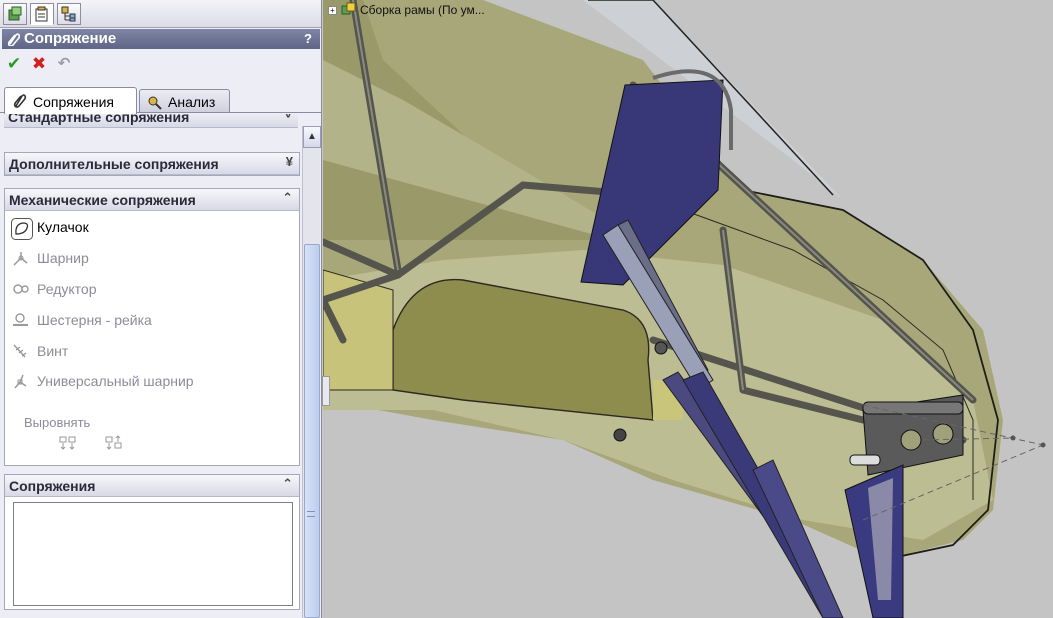  I want to click on mate-hinge-label: Шарнир, so click(63, 258).